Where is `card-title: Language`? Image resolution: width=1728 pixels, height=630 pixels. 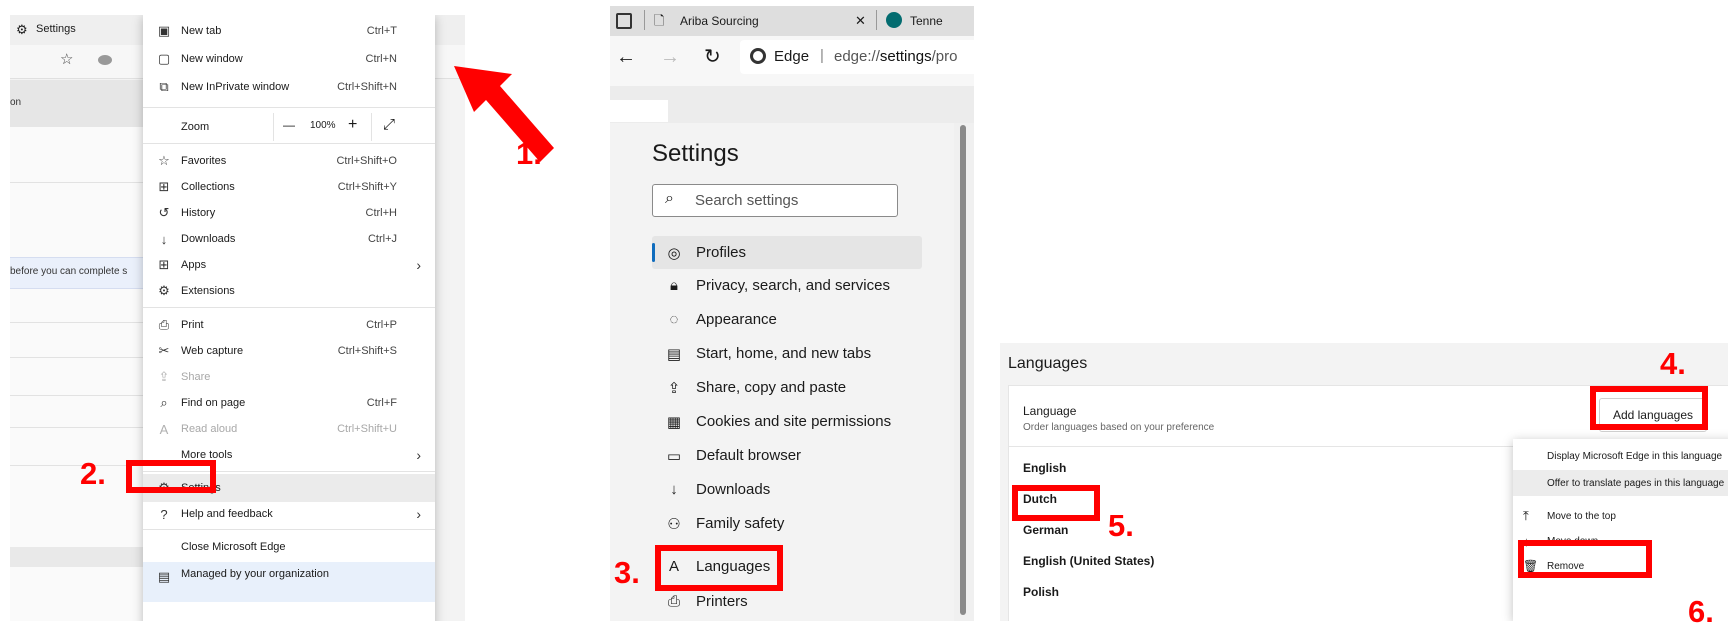 card-title: Language is located at coordinates (1050, 411).